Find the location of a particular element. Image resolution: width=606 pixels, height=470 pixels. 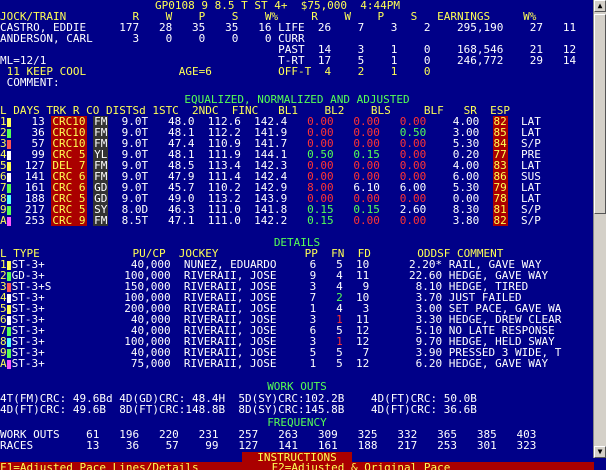

race-type: ST-3+S is located at coordinates (54, 286).